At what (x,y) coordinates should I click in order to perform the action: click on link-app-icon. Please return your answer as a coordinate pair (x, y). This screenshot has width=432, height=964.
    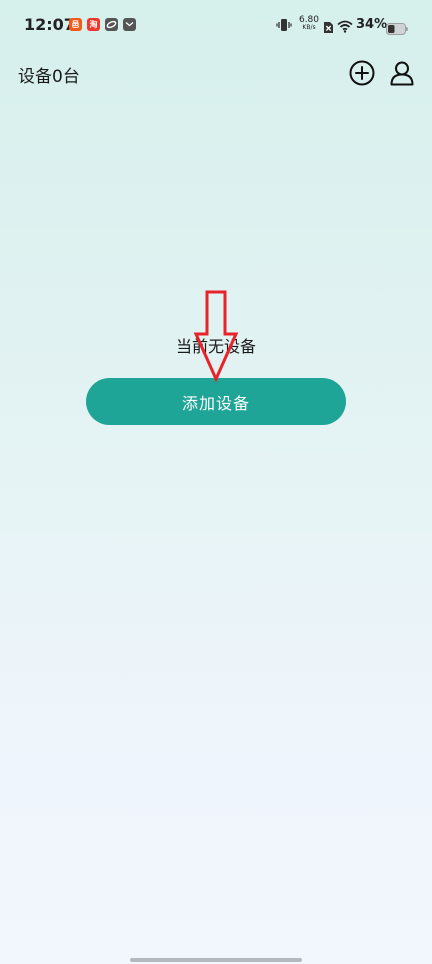
    Looking at the image, I should click on (111, 24).